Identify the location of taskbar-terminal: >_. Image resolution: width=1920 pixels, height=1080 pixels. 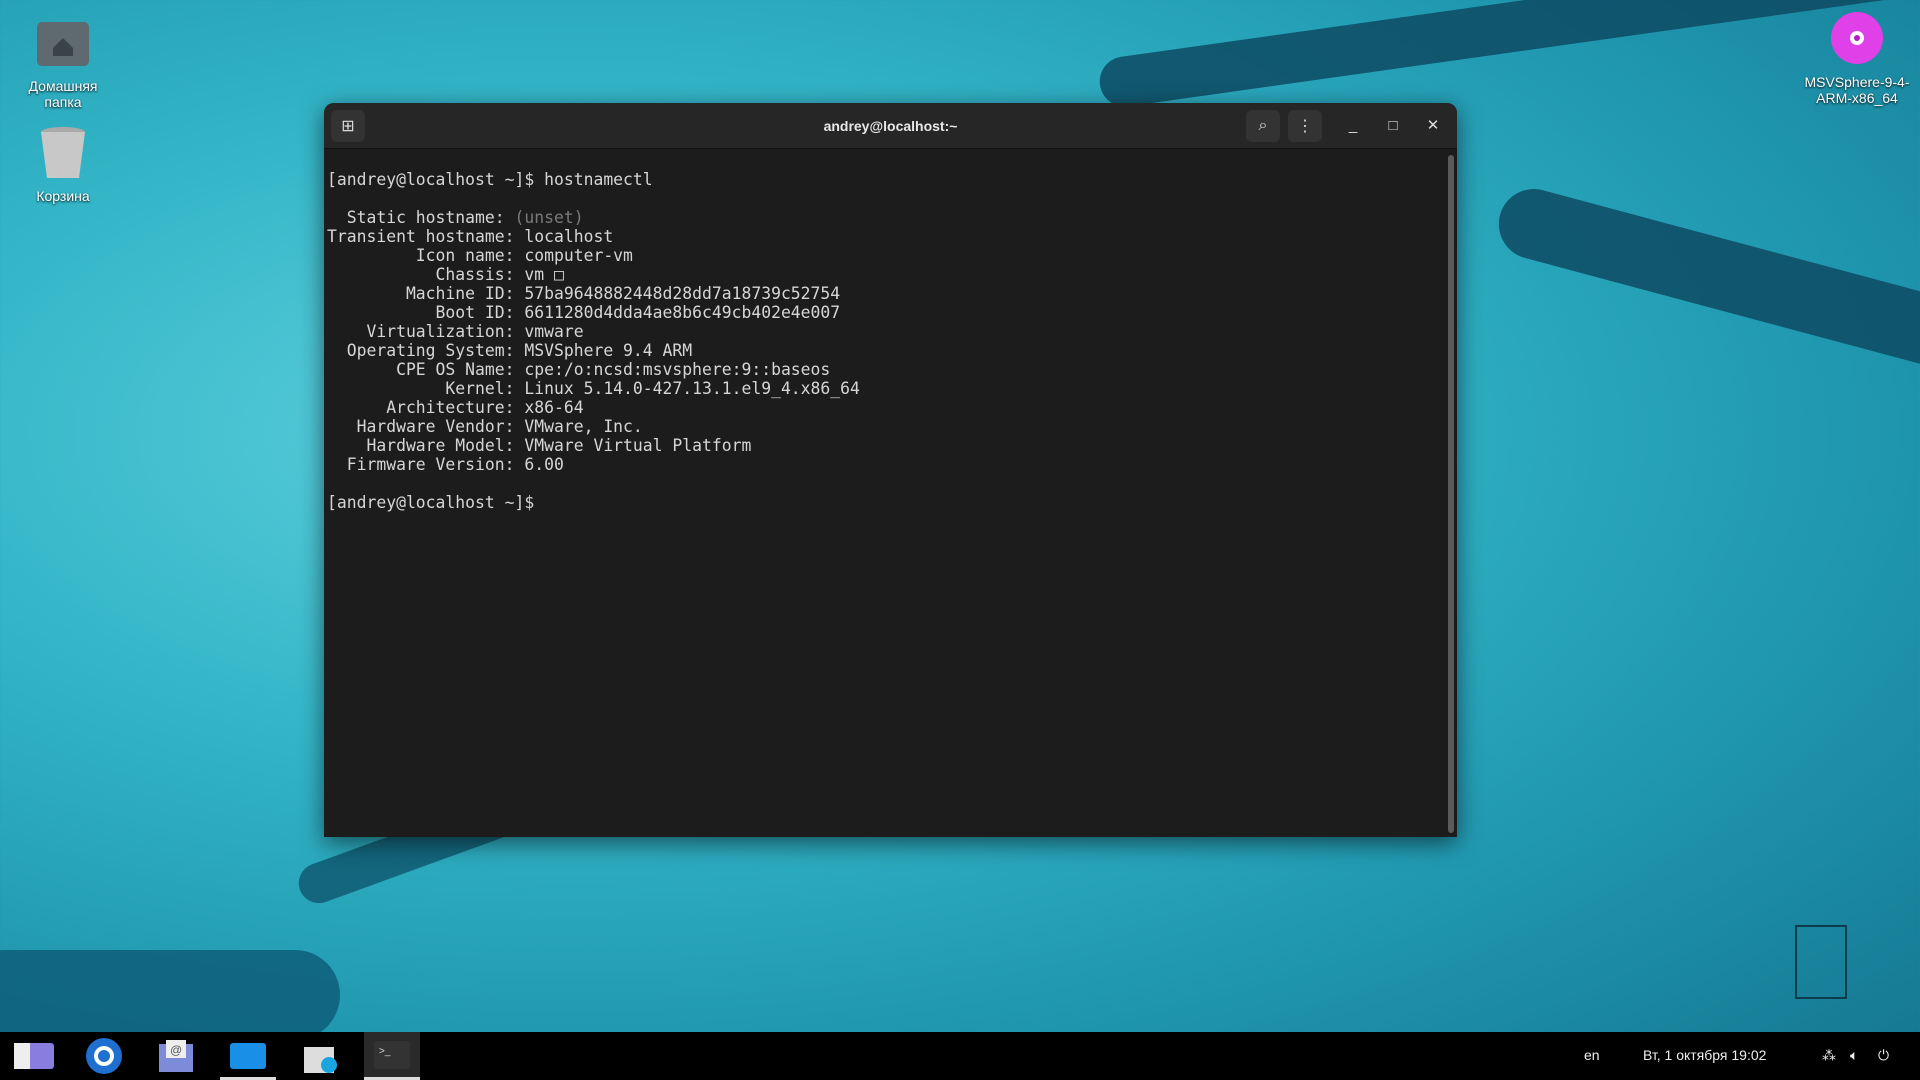
(392, 1056).